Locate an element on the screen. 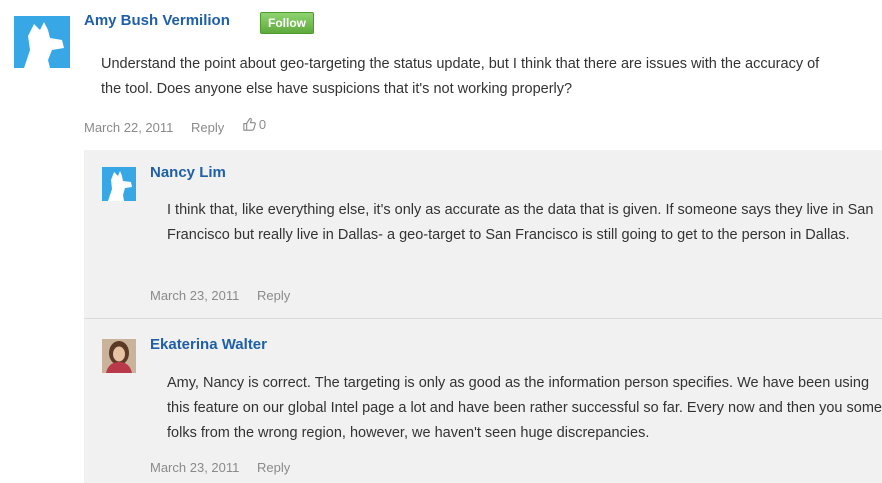 This screenshot has width=882, height=483. like-count: 0 is located at coordinates (262, 124).